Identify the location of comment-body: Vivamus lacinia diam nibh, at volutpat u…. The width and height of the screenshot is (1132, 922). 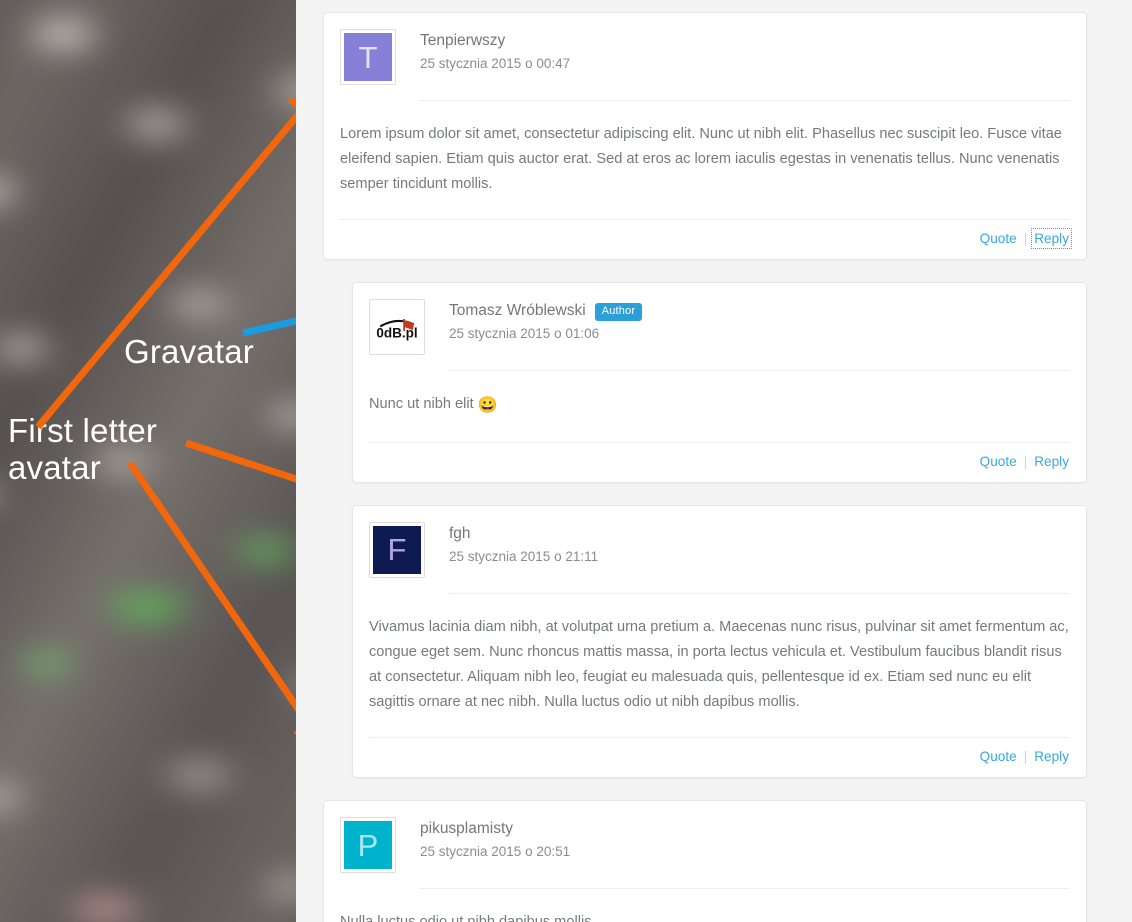
(719, 665).